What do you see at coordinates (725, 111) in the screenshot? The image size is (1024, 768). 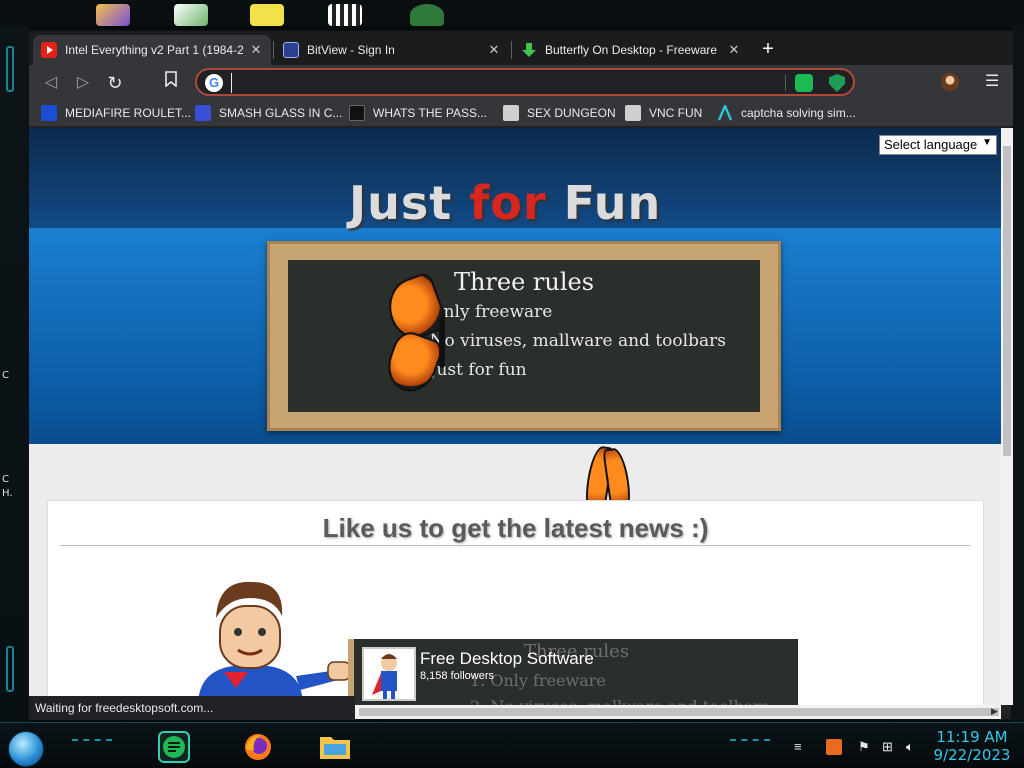 I see `a-logo-icon` at bounding box center [725, 111].